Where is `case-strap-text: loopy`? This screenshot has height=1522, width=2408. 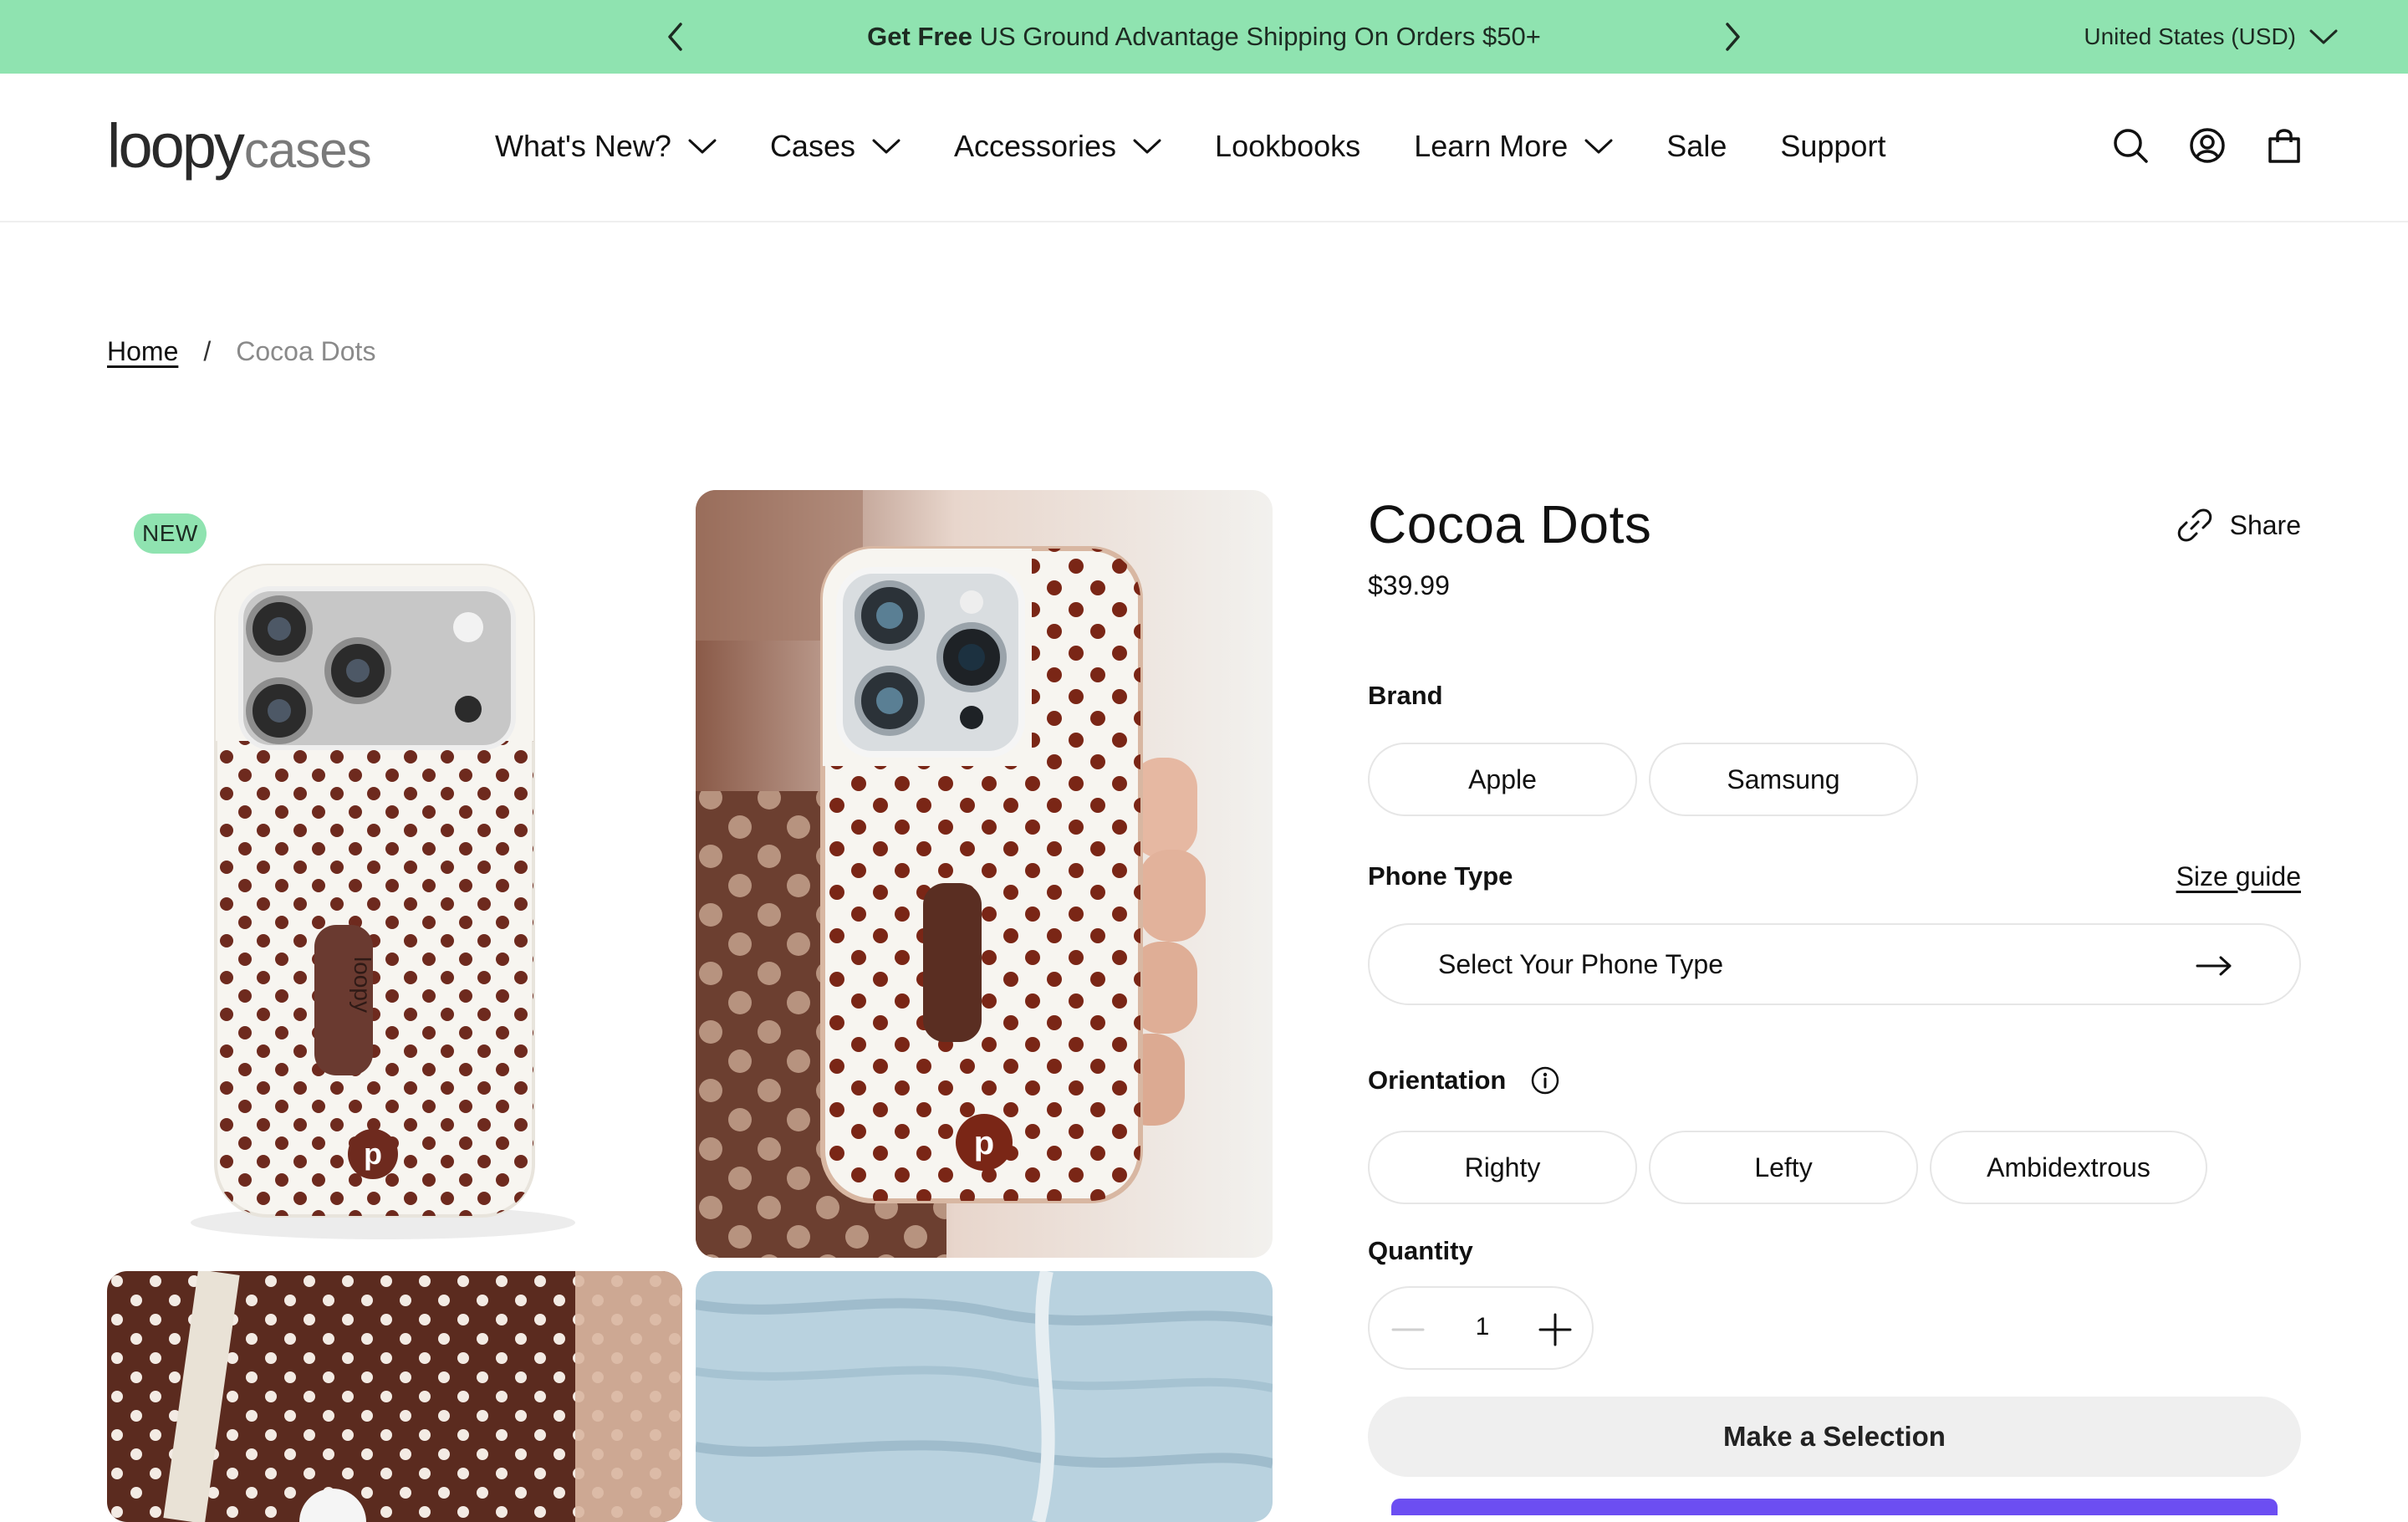
case-strap-text: loopy is located at coordinates (362, 985).